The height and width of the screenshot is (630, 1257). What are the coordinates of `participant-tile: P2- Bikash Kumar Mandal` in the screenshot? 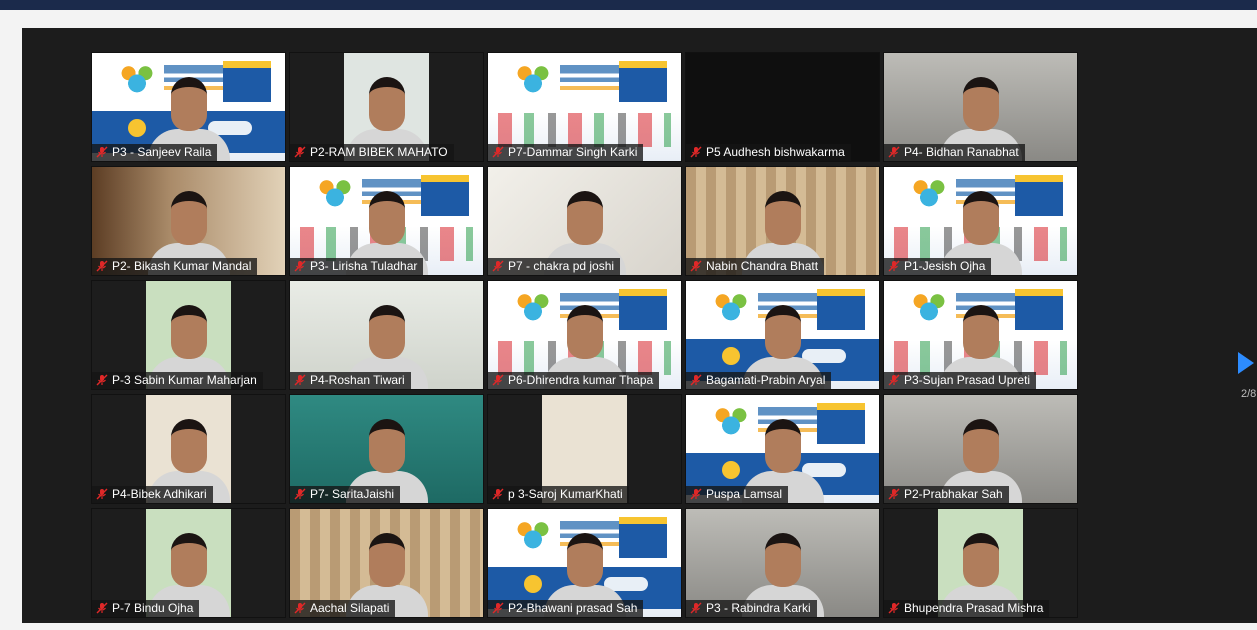 It's located at (188, 221).